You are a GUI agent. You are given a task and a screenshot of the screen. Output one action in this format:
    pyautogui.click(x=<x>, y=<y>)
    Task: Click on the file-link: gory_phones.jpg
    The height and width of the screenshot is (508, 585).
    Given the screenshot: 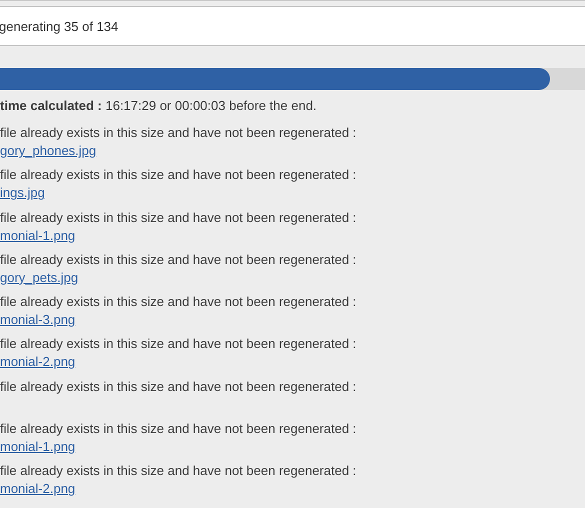 What is the action you would take?
    pyautogui.click(x=48, y=150)
    